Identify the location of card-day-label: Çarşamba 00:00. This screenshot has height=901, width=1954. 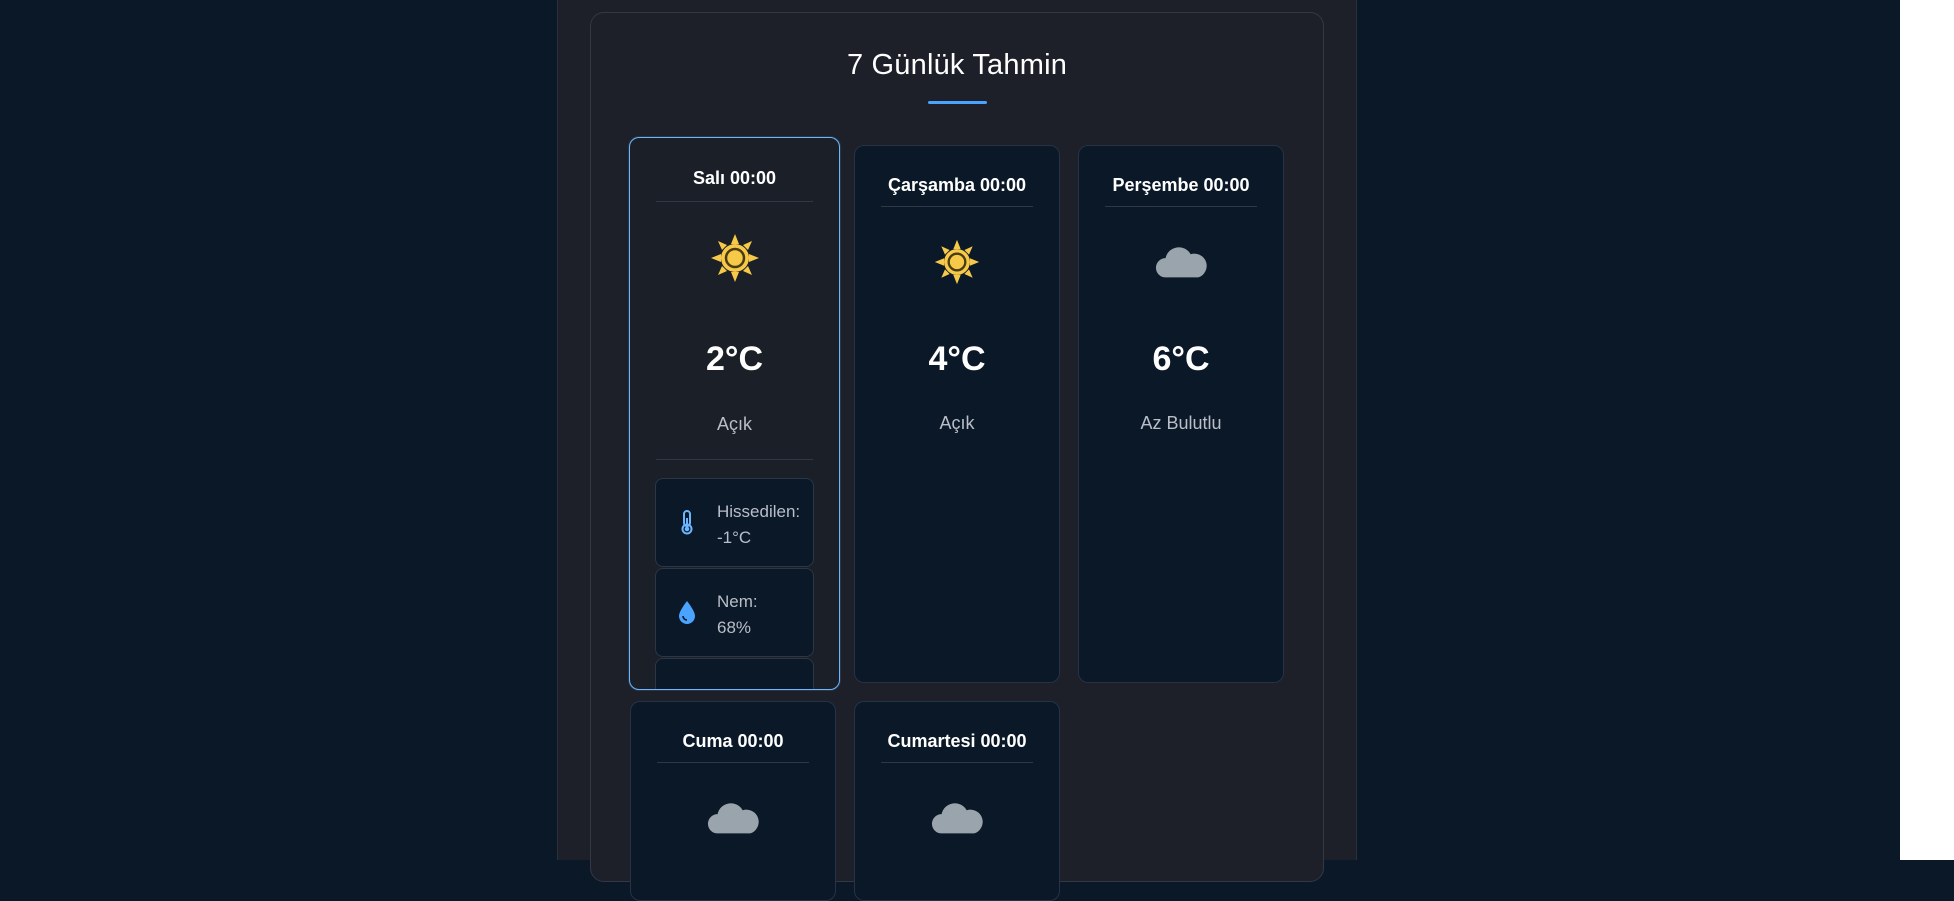
(957, 185).